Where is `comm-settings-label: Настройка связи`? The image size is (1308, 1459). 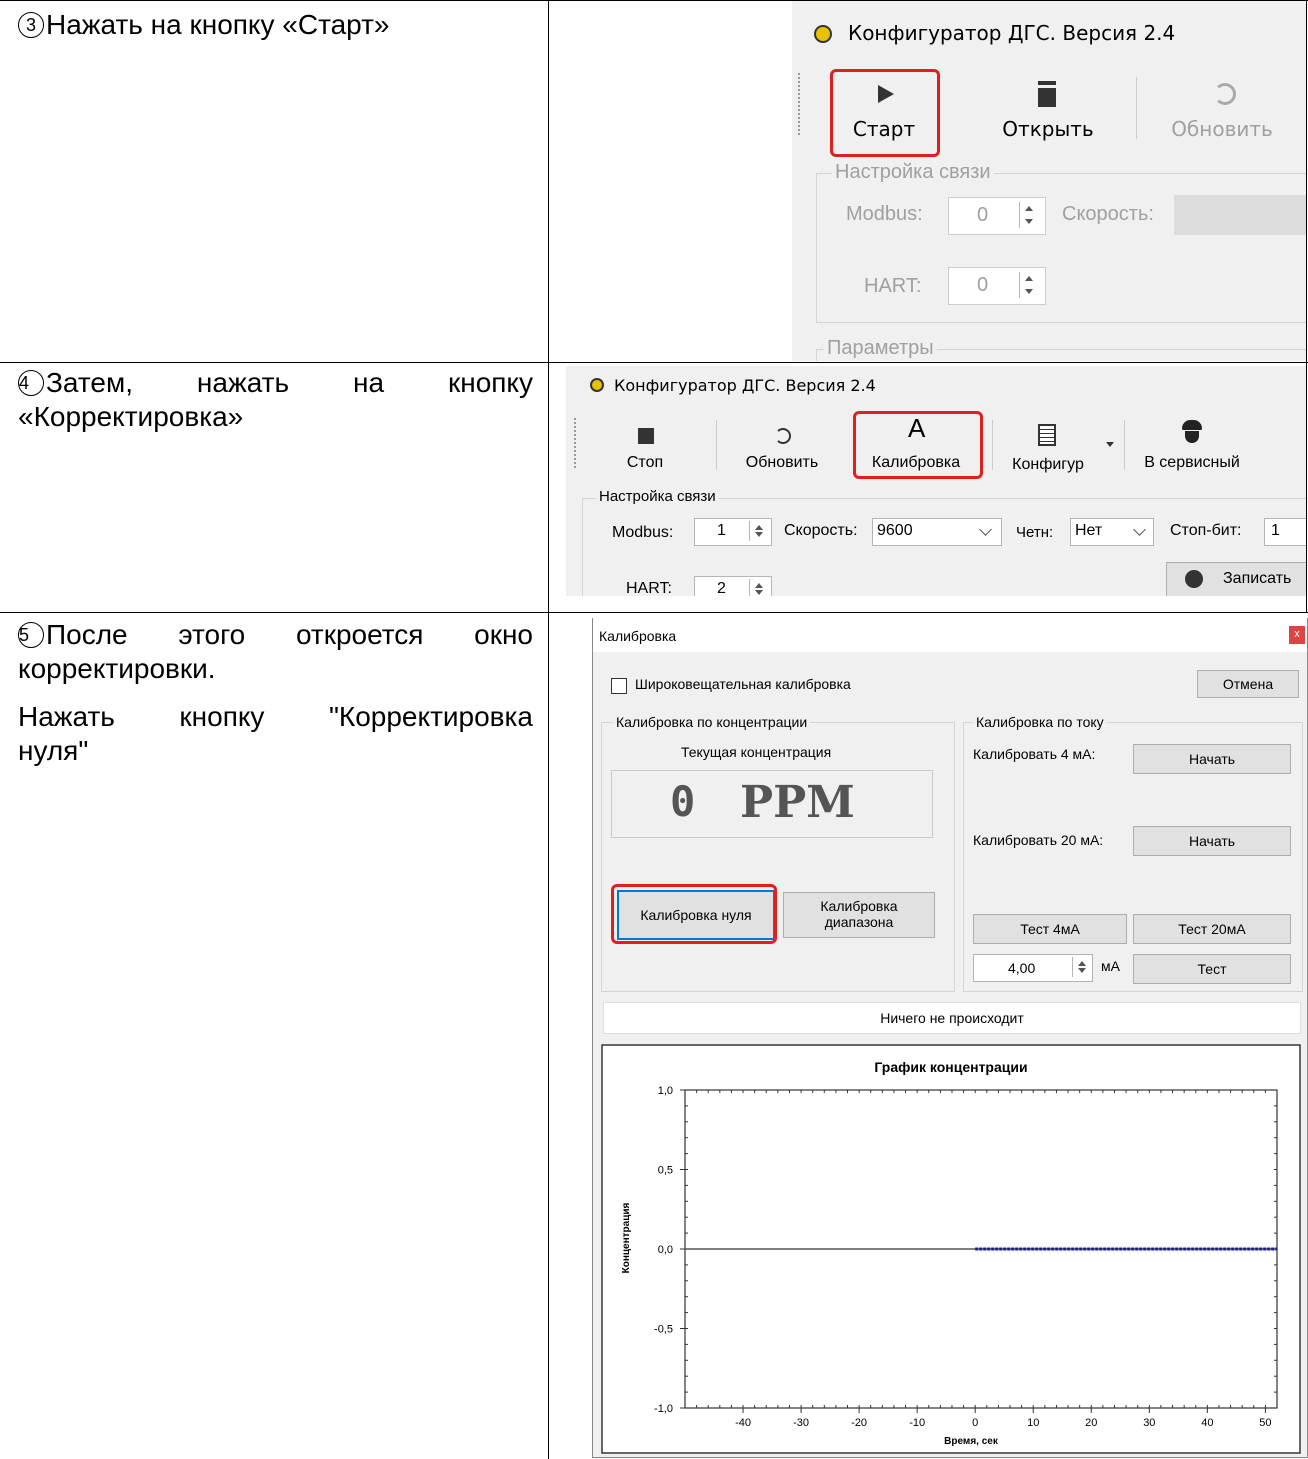 comm-settings-label: Настройка связи is located at coordinates (913, 172).